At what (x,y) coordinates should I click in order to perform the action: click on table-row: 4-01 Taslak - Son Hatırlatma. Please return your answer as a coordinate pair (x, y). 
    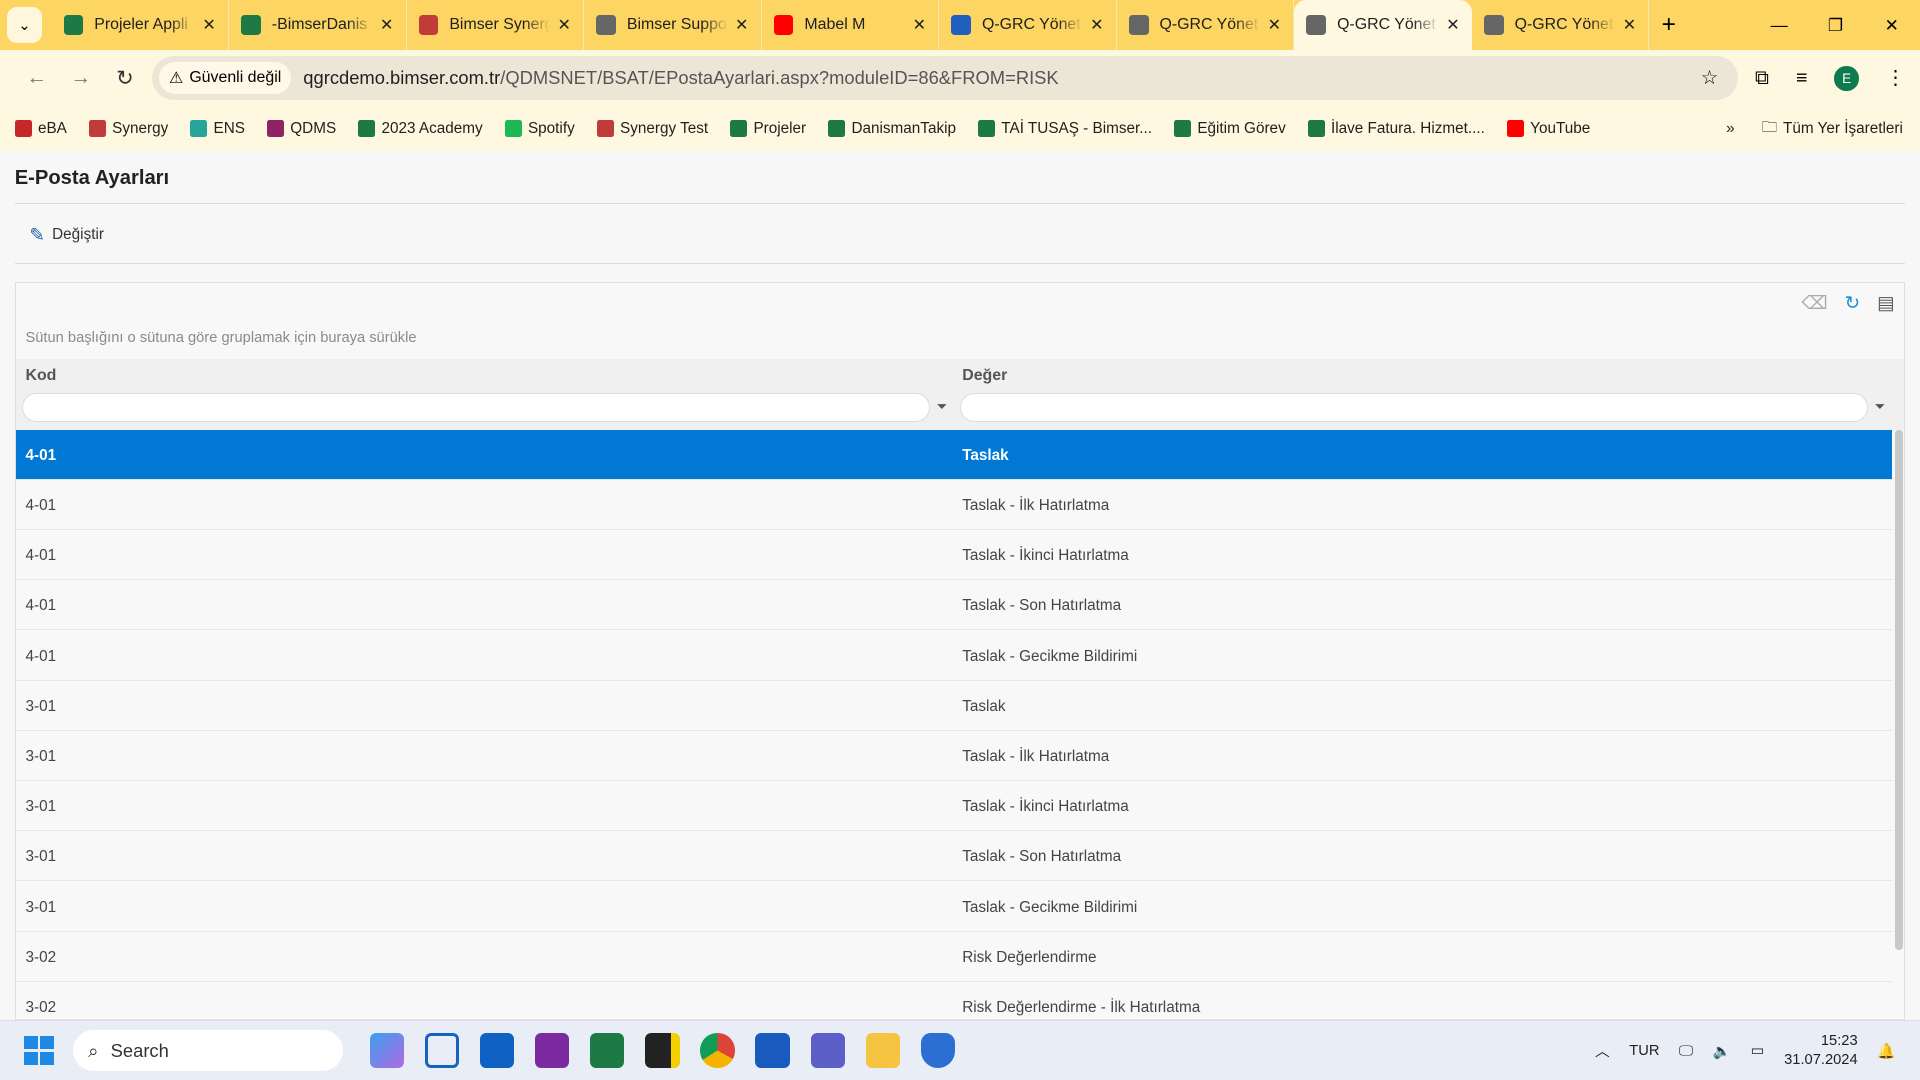
    Looking at the image, I should click on (954, 605).